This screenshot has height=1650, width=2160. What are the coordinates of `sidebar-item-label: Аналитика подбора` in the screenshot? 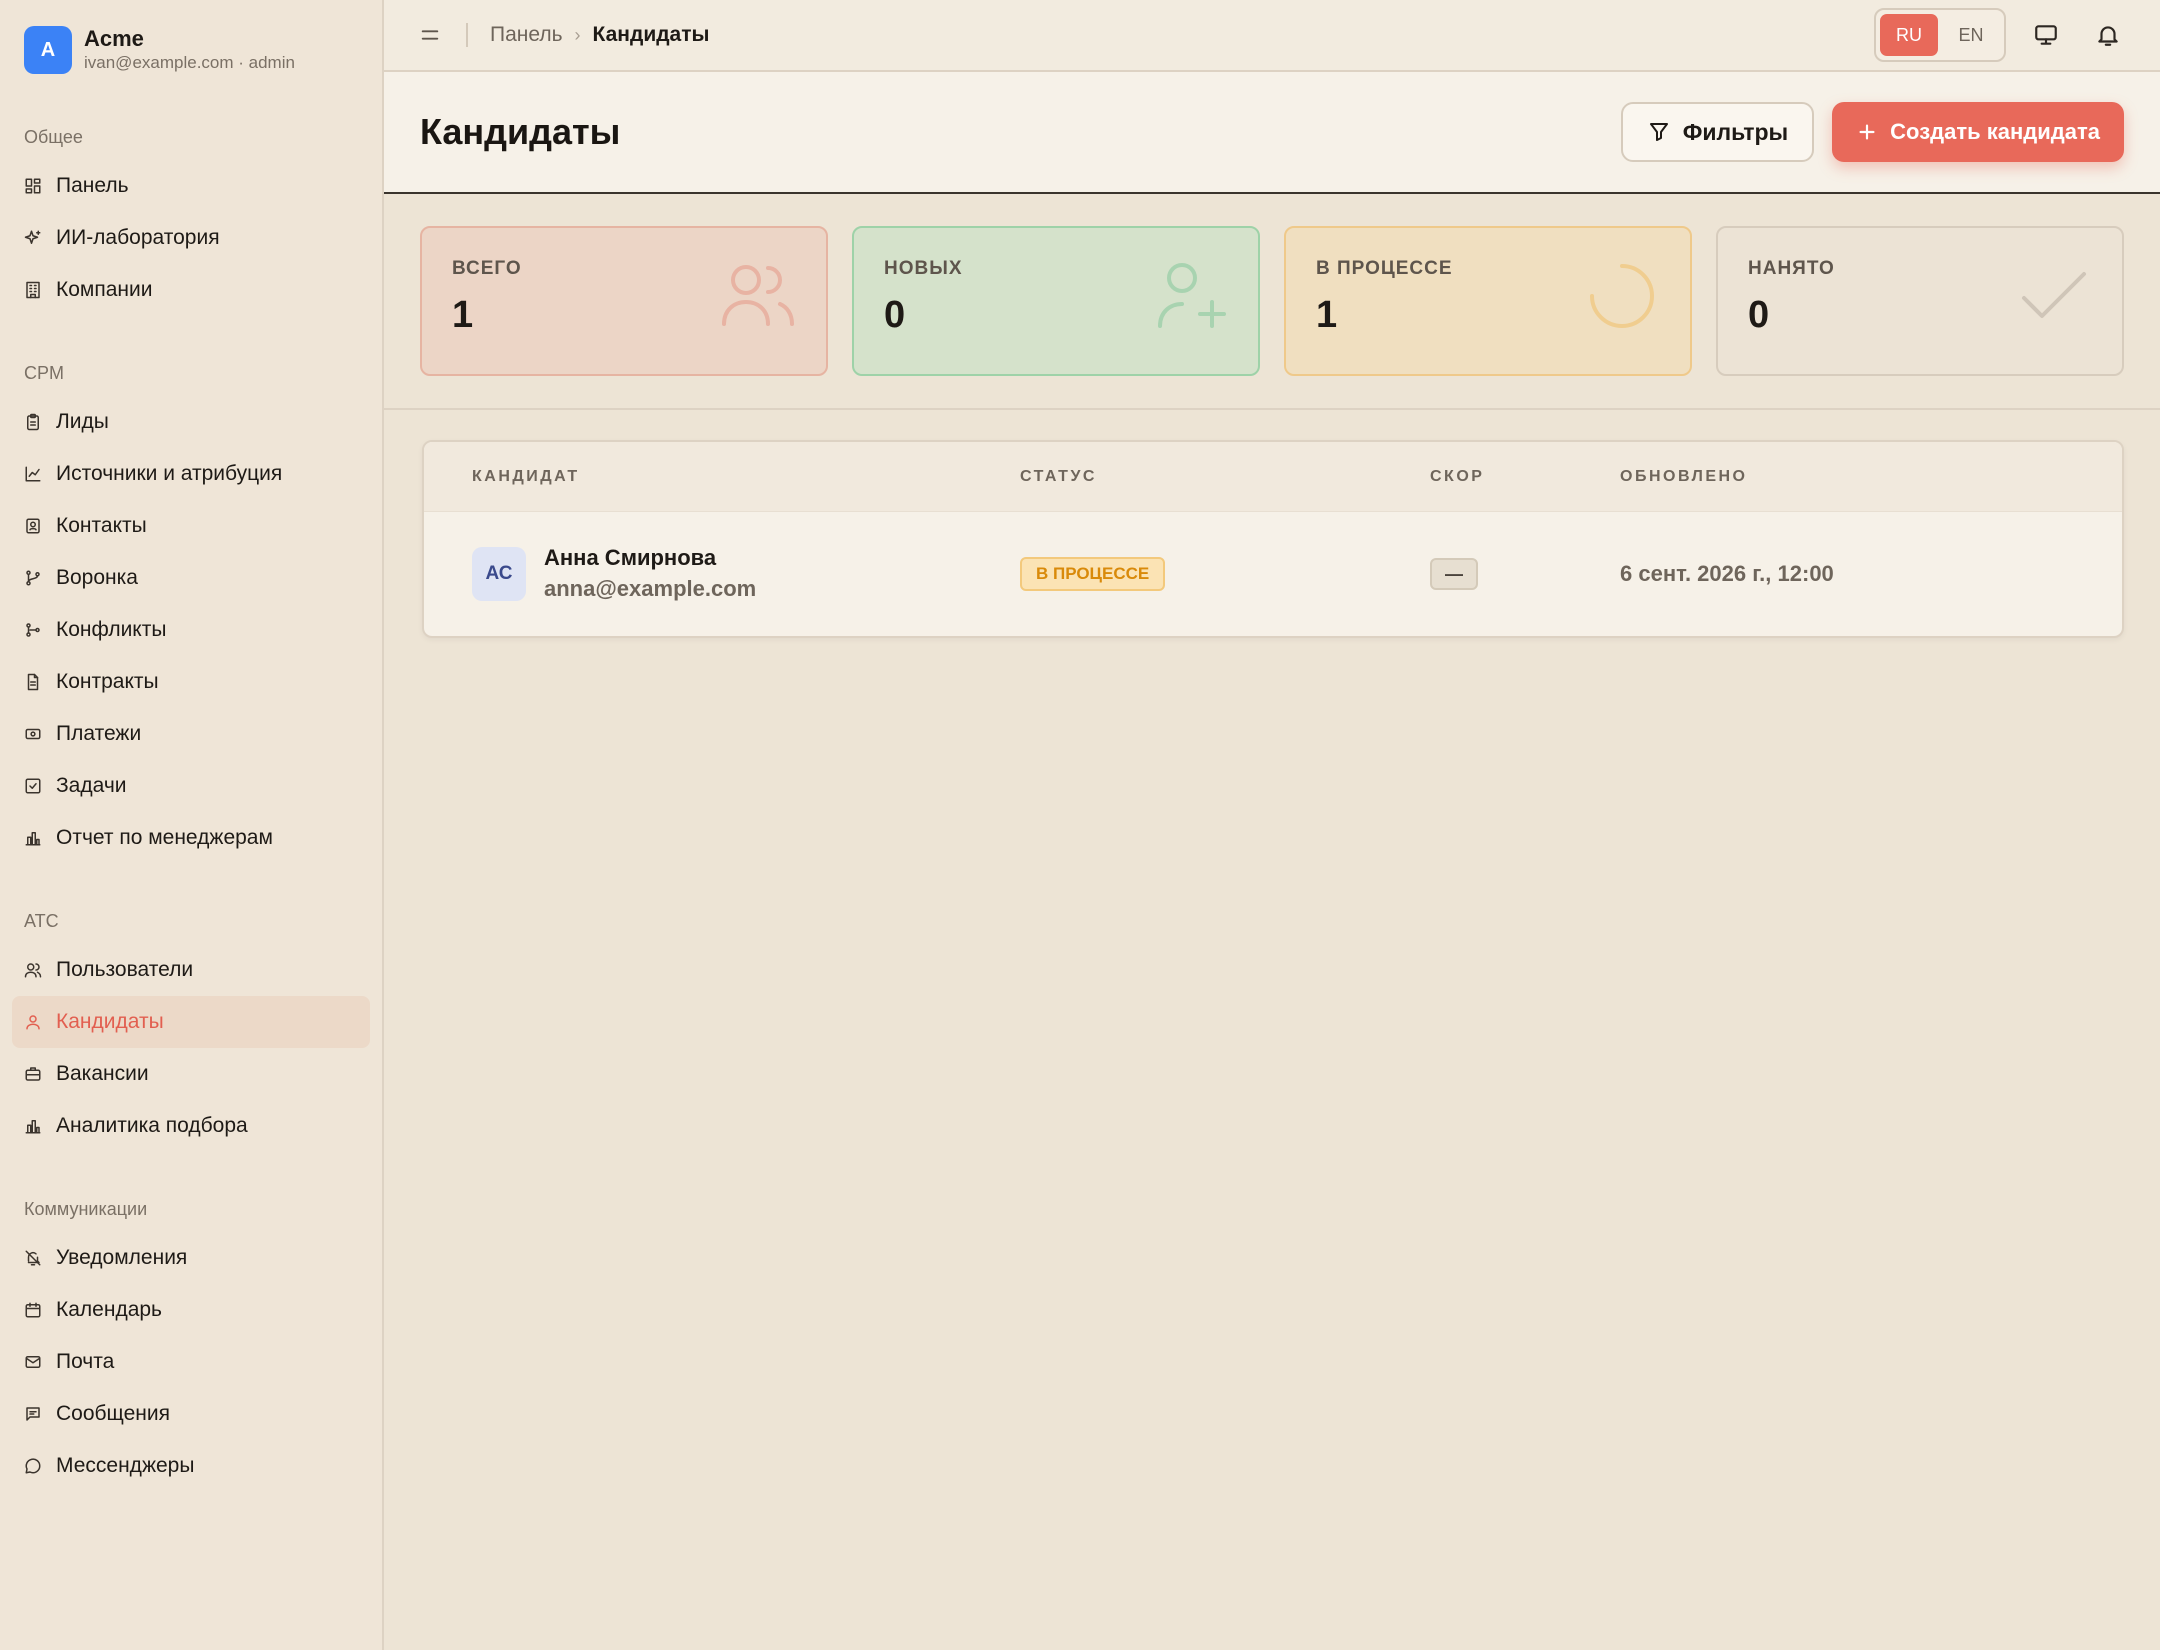 It's located at (152, 1125).